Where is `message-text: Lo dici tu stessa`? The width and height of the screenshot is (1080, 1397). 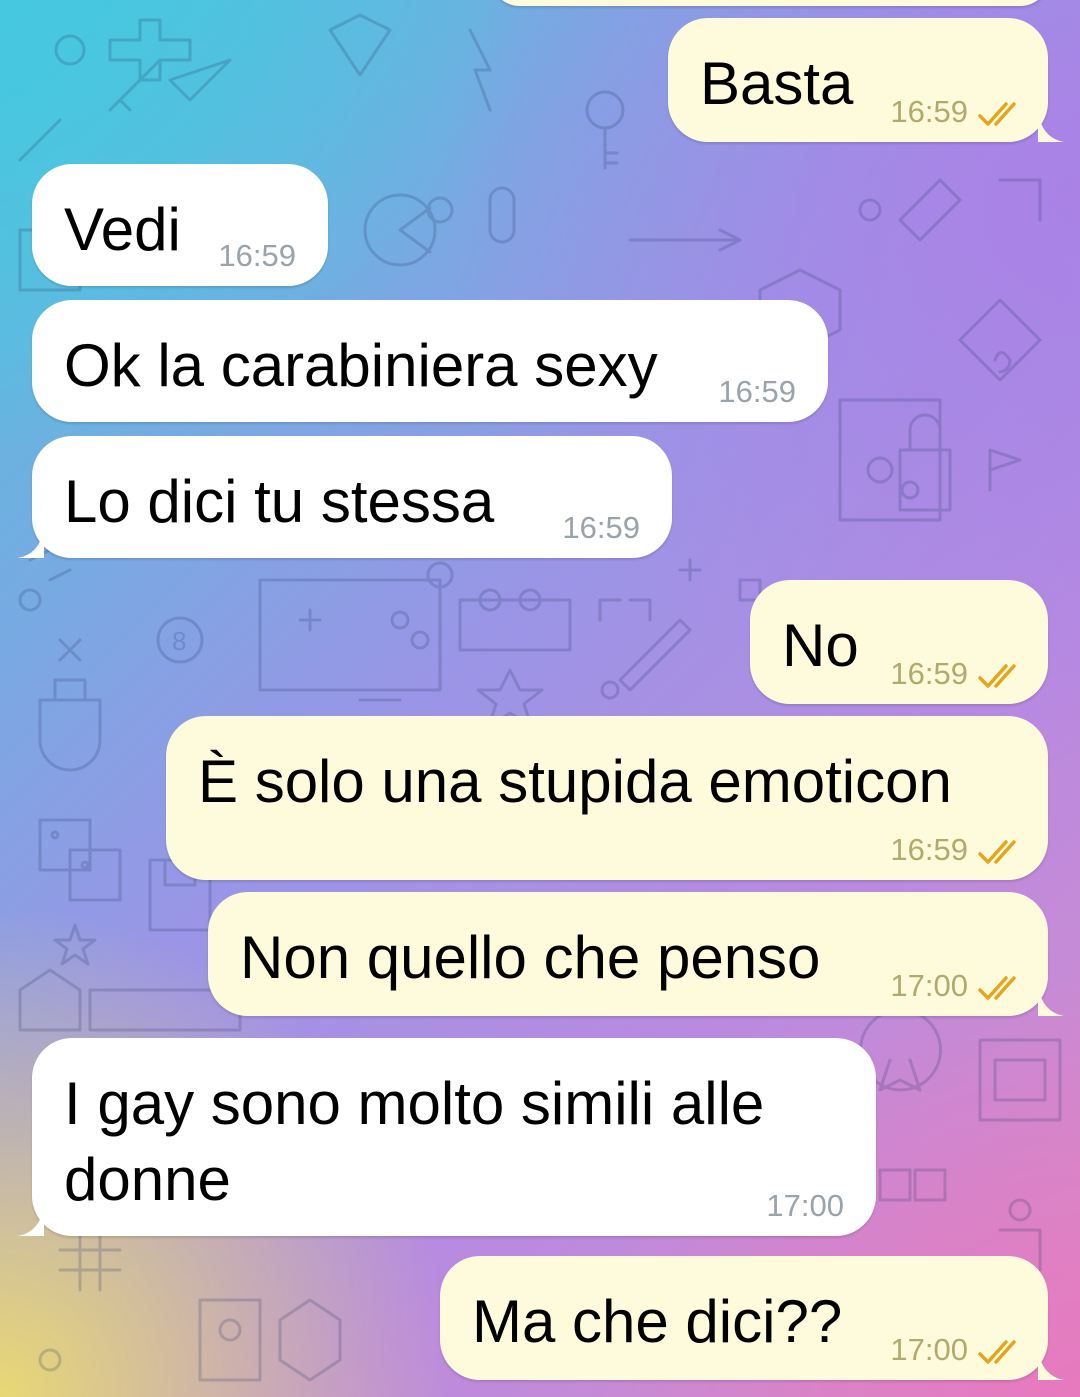 message-text: Lo dici tu stessa is located at coordinates (279, 501).